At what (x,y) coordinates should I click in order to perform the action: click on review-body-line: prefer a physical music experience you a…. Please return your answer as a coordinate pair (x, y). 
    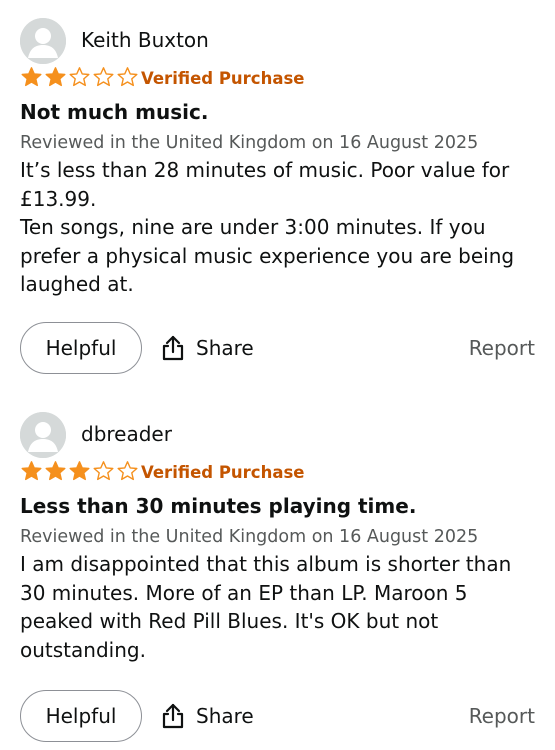
    Looking at the image, I should click on (267, 255).